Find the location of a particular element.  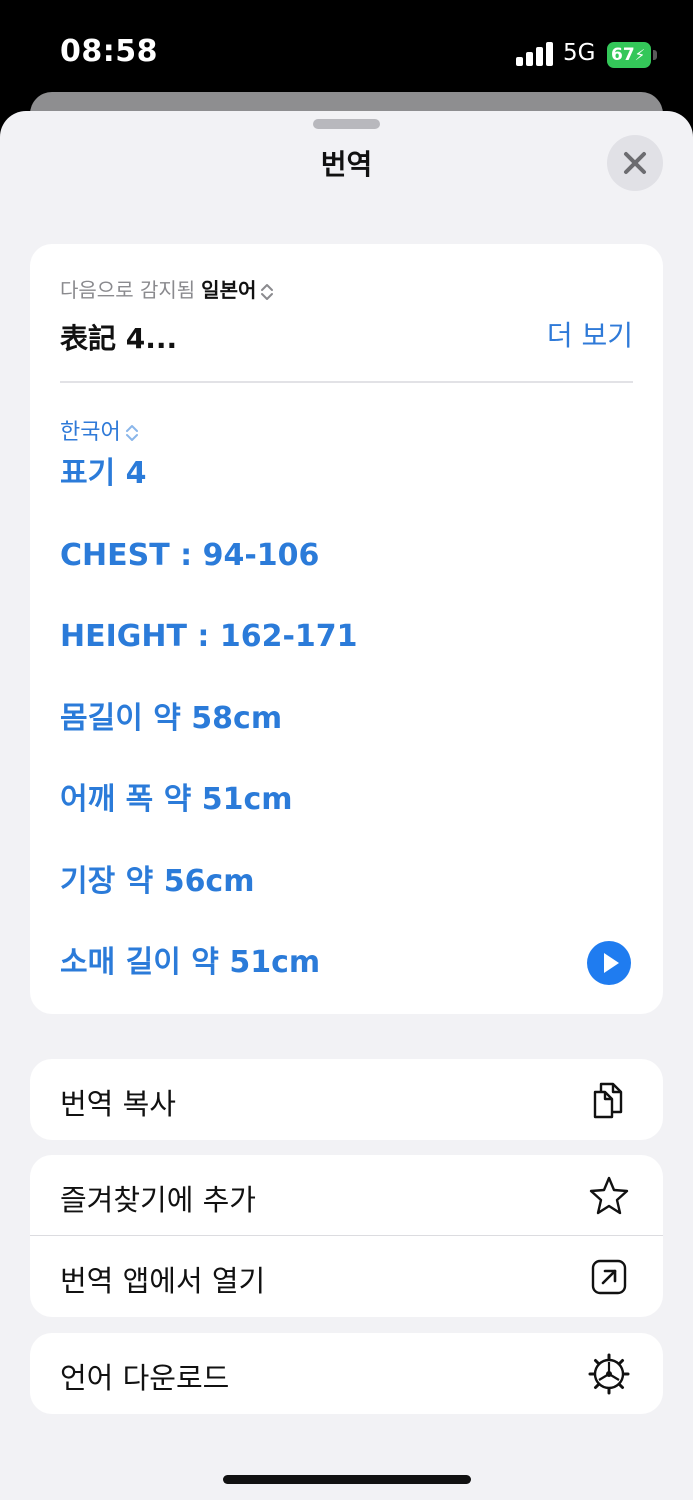

target-language: 한국어 is located at coordinates (90, 432).